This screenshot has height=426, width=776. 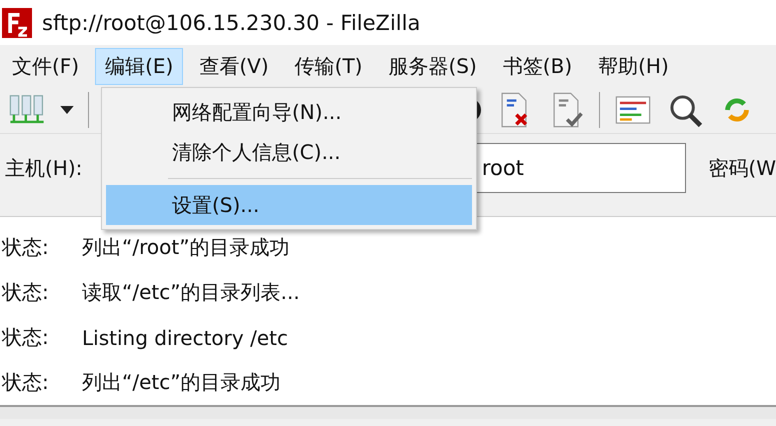 I want to click on password-label: 密码(W, so click(x=742, y=168).